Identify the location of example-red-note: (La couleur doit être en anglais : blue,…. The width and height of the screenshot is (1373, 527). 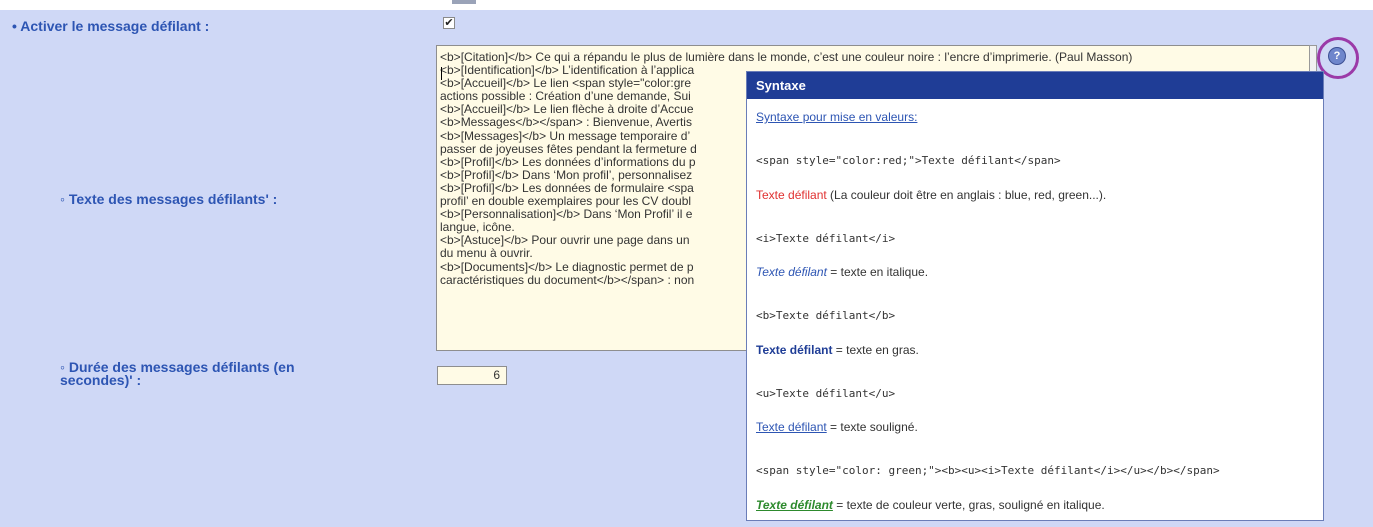
(966, 195).